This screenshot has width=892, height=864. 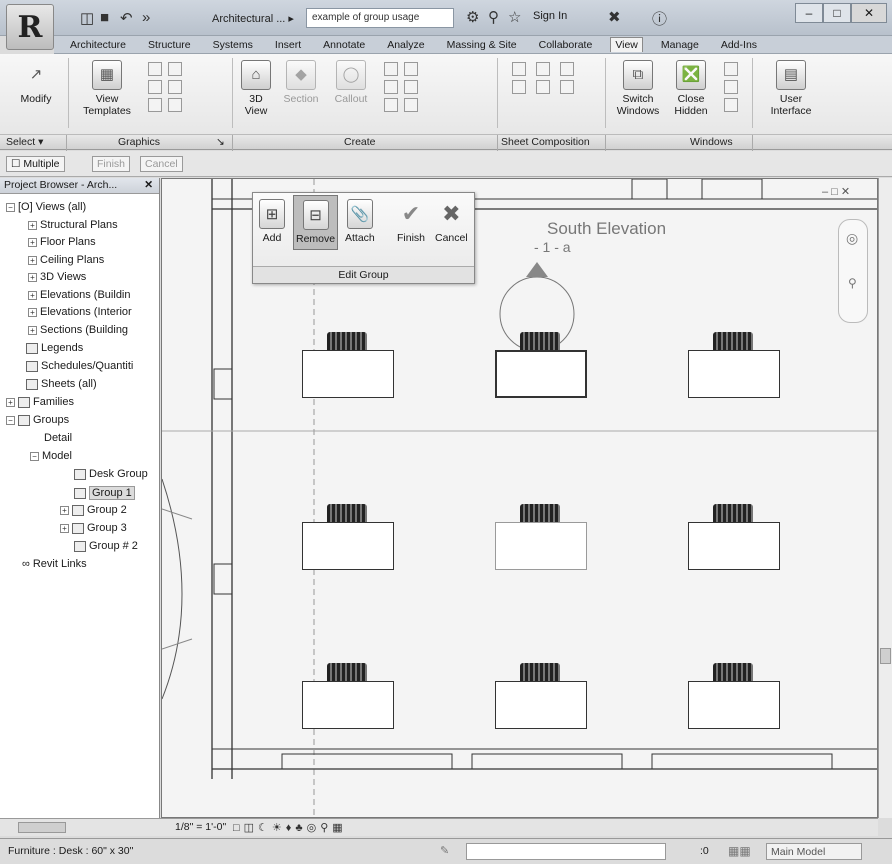 I want to click on view-icon, so click(x=519, y=87).